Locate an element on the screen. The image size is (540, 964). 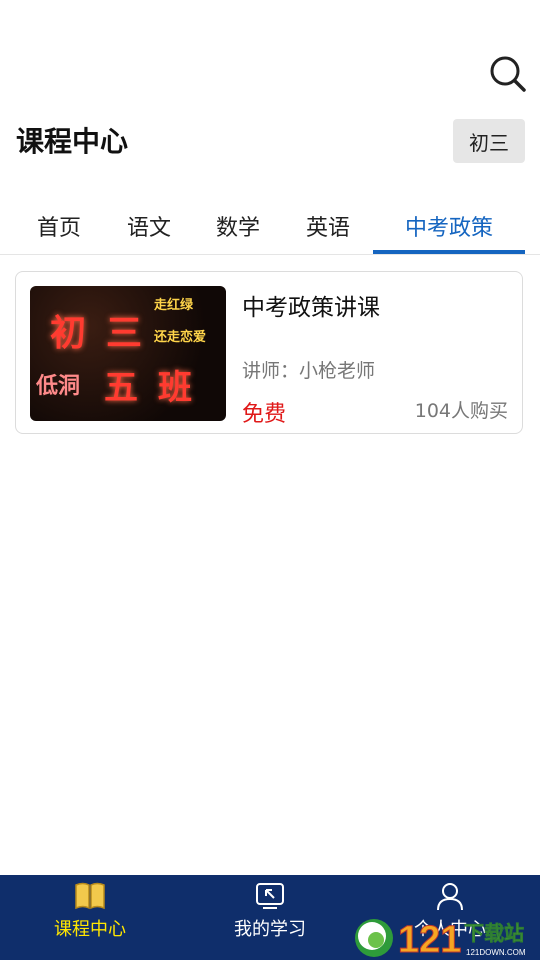
tab-english: 英语 is located at coordinates (328, 225).